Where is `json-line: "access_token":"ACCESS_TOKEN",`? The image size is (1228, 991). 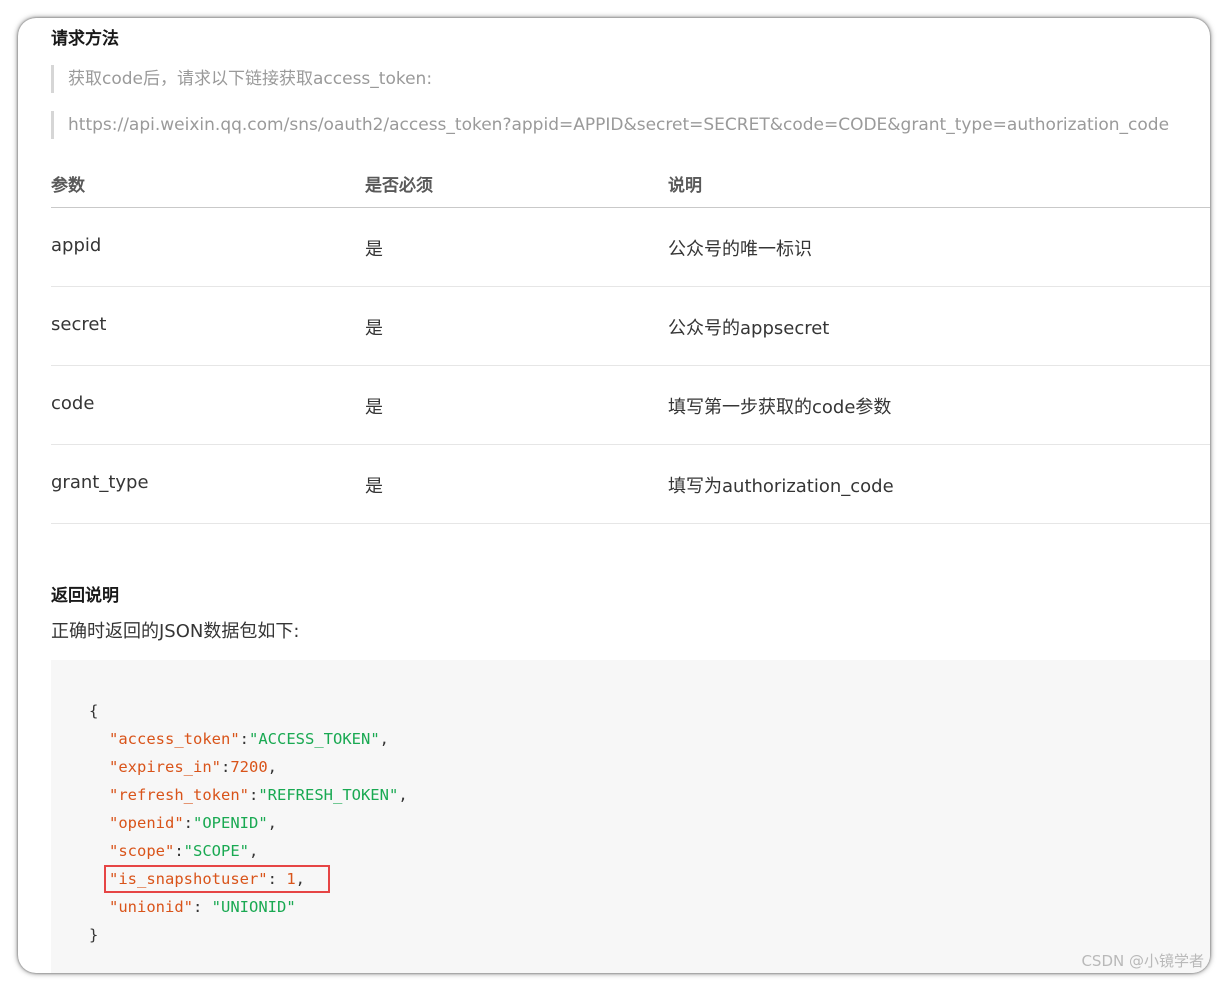 json-line: "access_token":"ACCESS_TOKEN", is located at coordinates (249, 739).